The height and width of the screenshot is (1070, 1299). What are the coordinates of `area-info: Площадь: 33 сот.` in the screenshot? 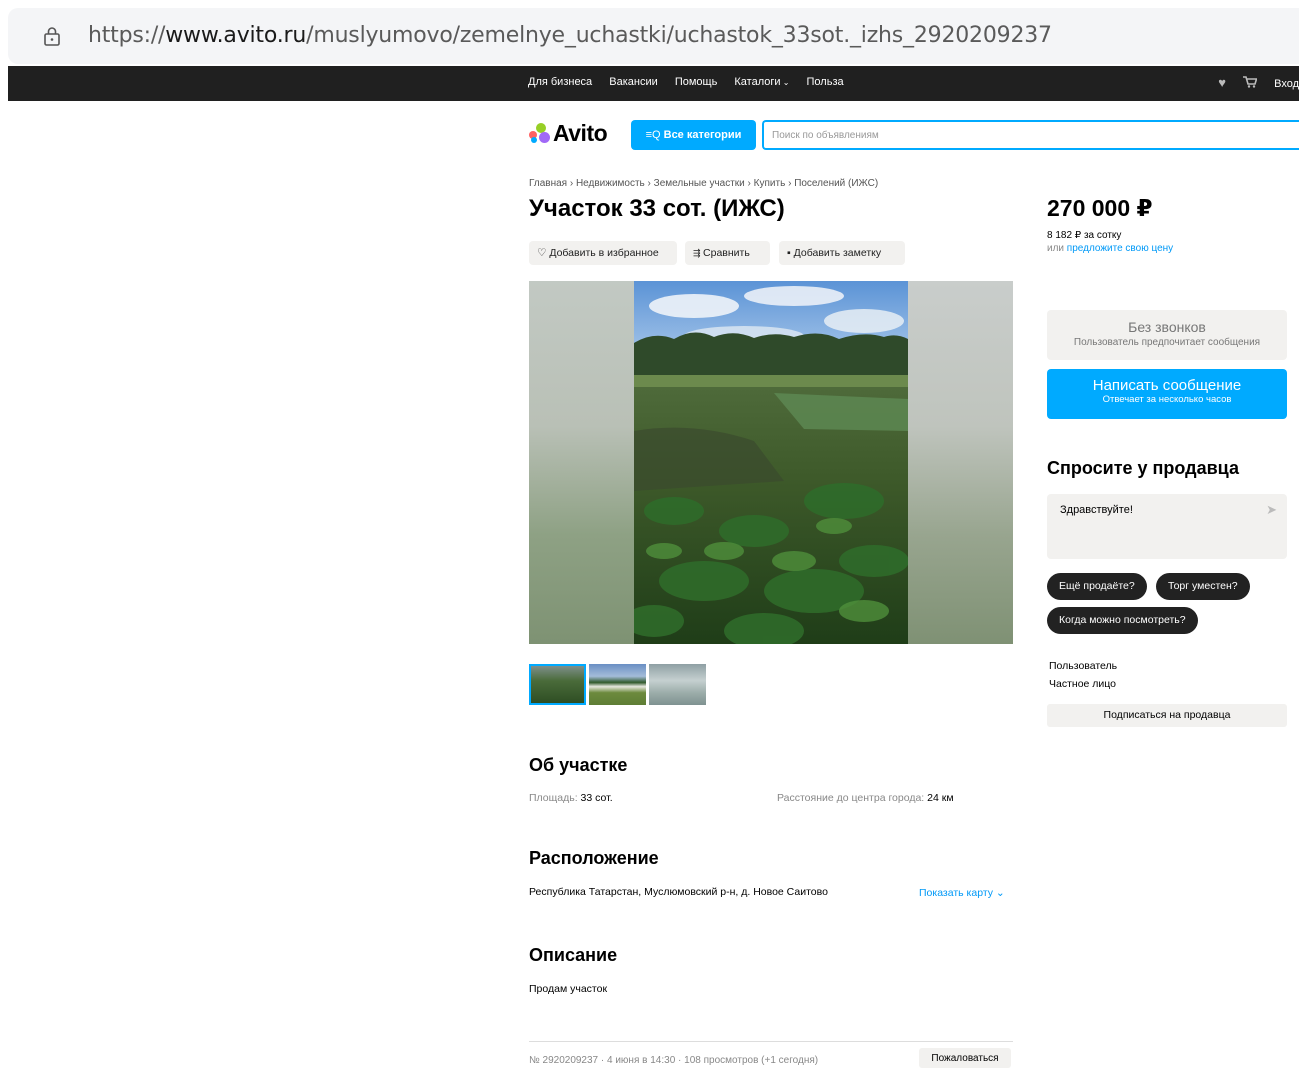 It's located at (571, 798).